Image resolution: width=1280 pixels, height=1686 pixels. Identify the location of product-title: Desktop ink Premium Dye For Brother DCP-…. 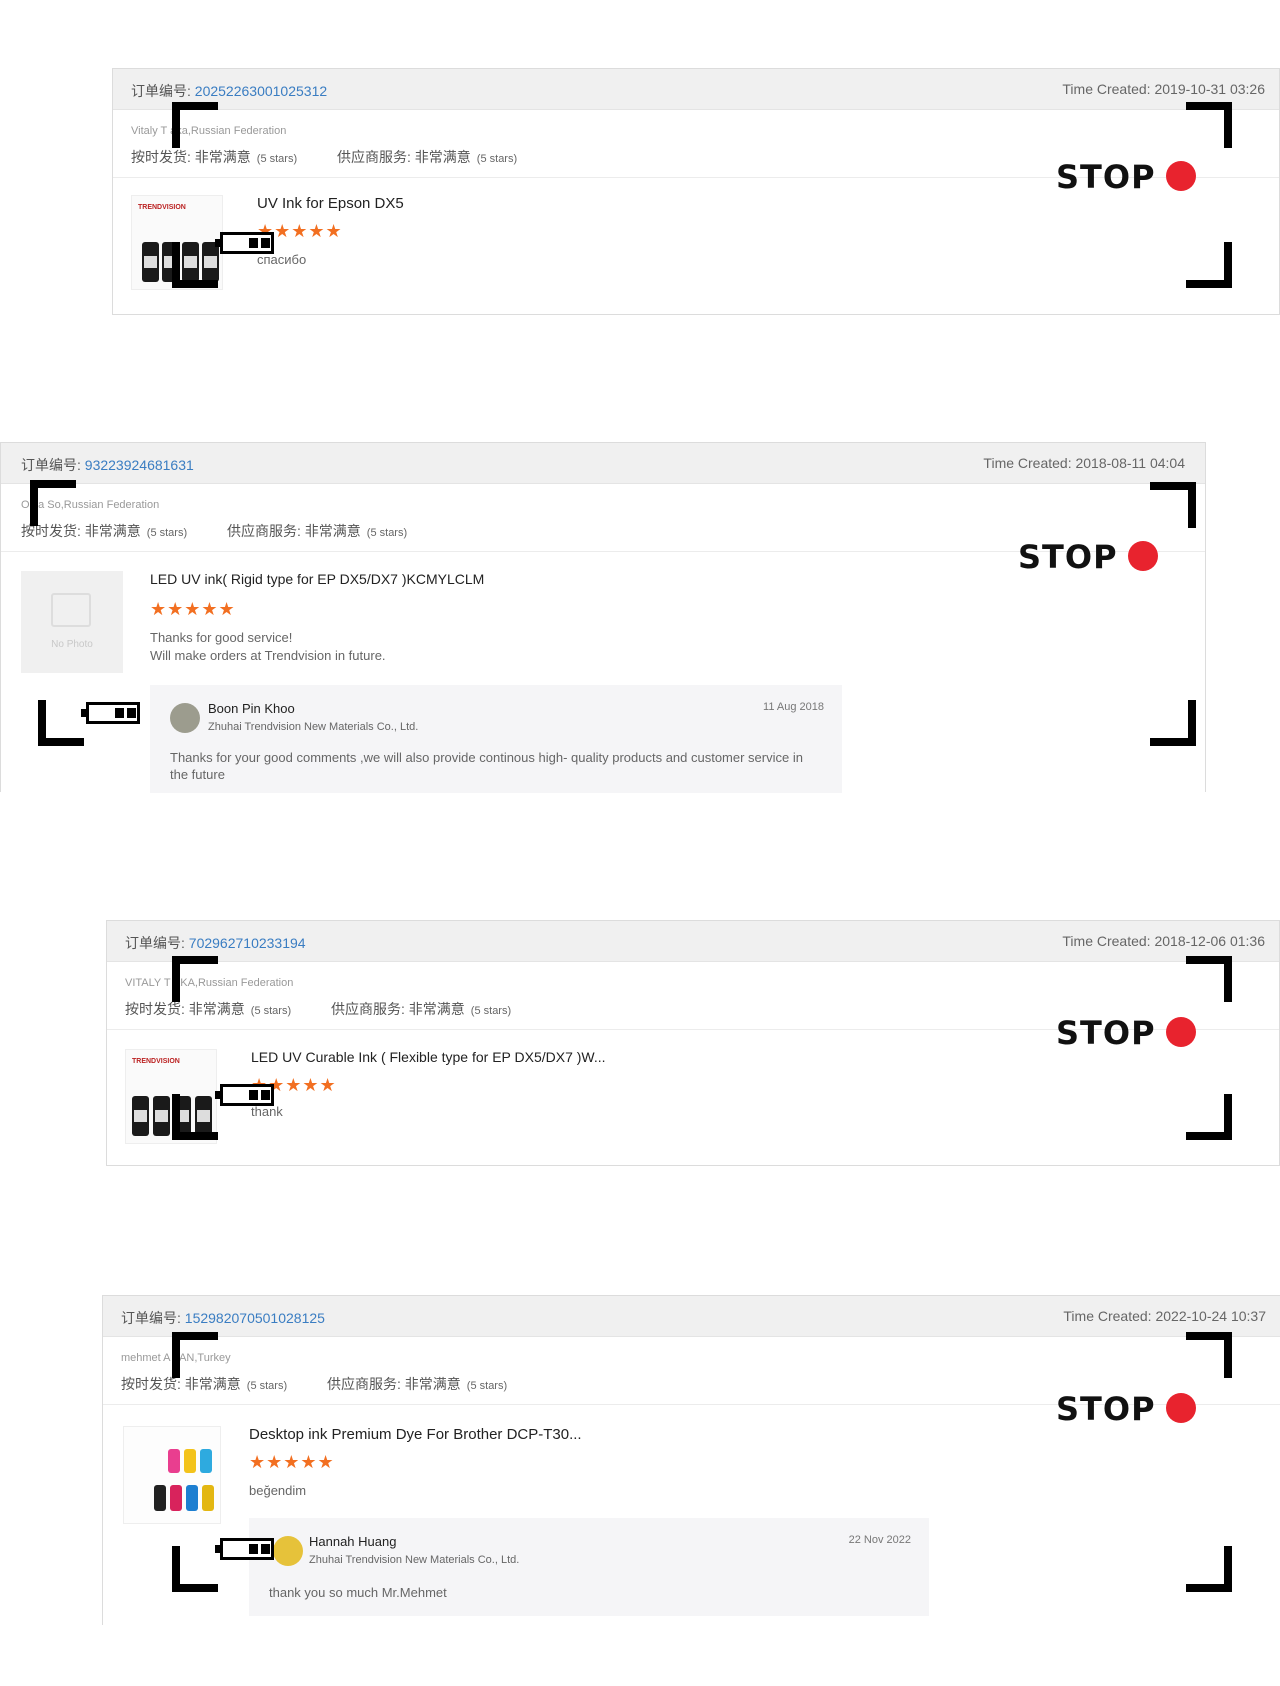
(415, 1434).